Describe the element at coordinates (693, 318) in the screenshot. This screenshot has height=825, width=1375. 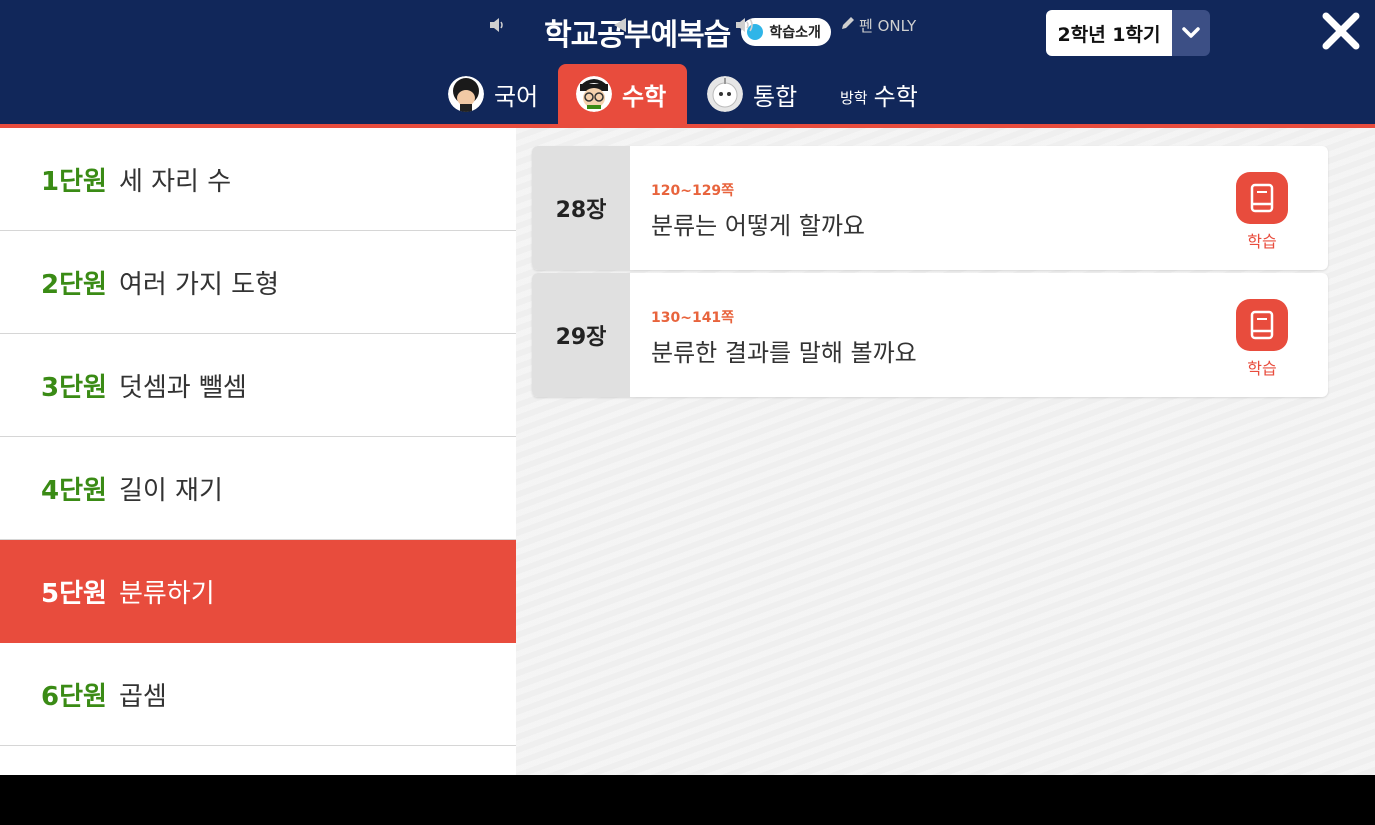
I see `page-range: 130~141쪽` at that location.